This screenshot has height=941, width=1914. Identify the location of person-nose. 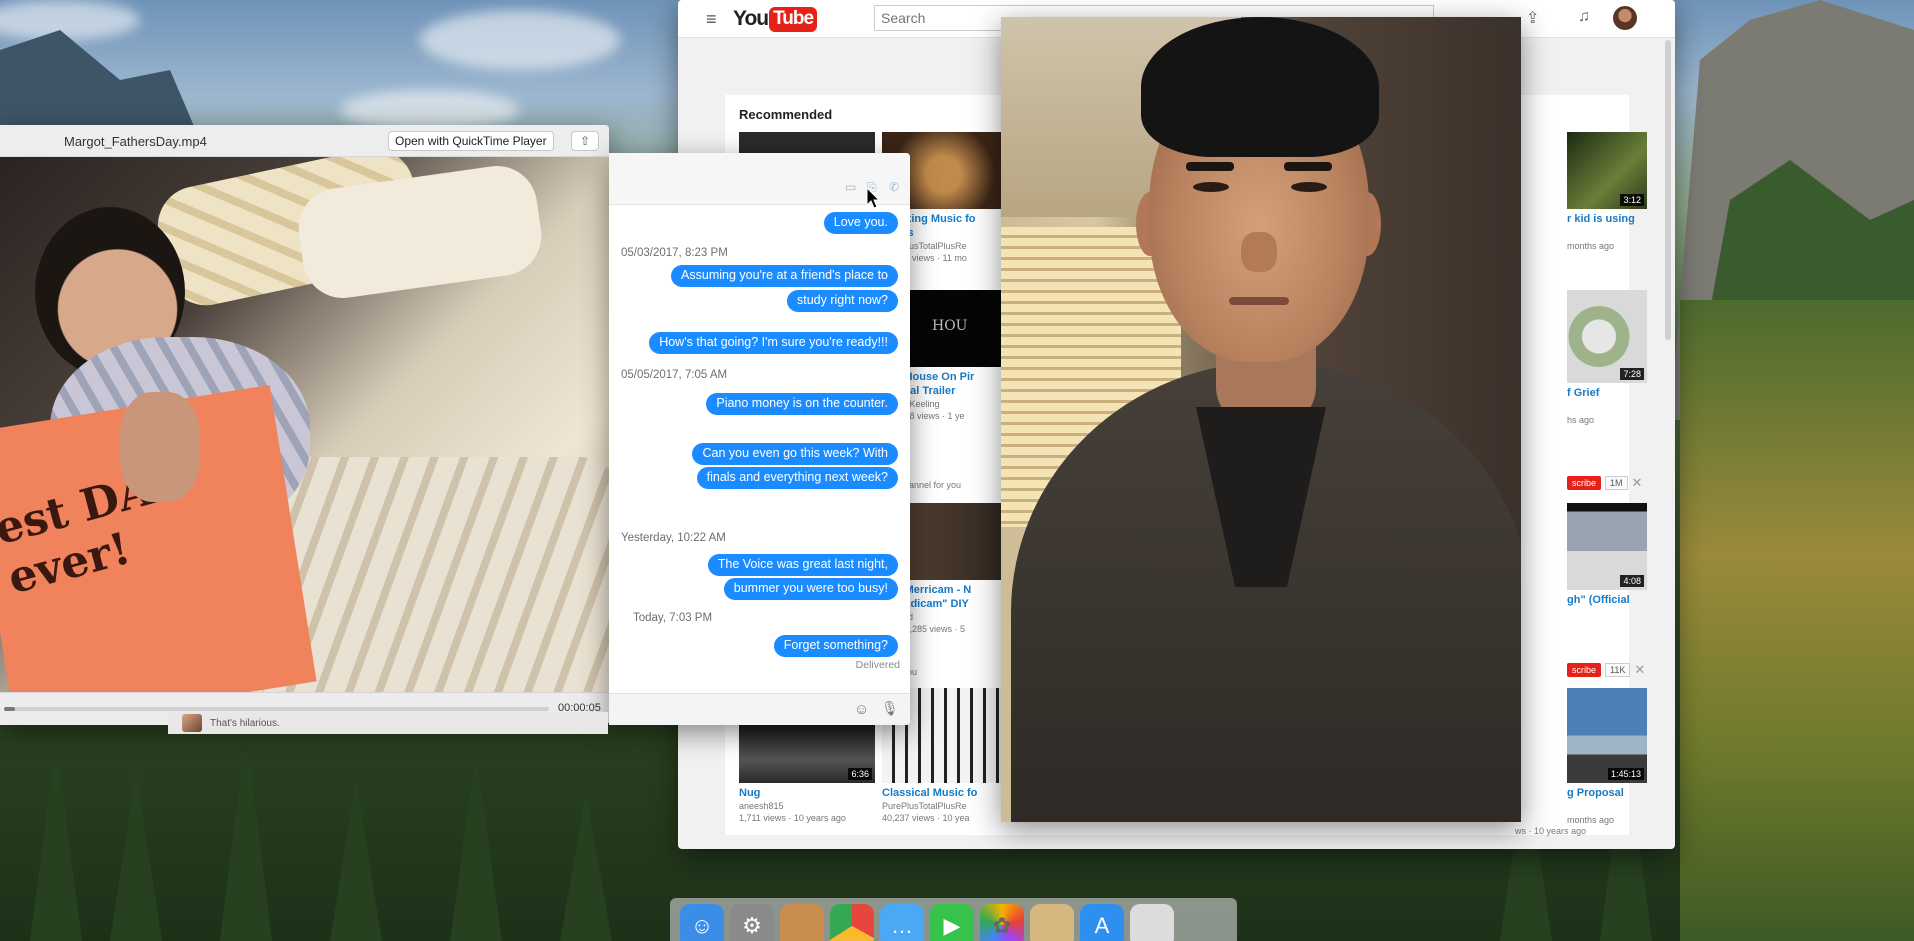
(1259, 252).